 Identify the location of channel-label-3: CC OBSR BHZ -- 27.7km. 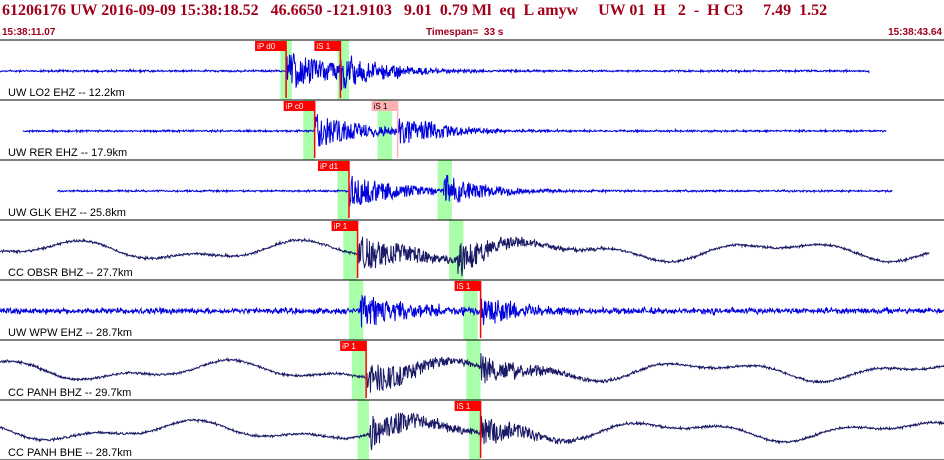
(70, 273).